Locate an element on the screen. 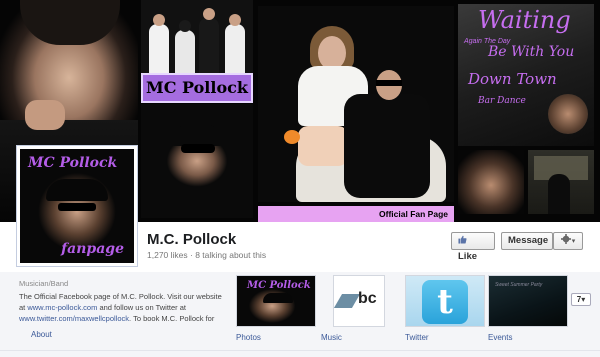 The image size is (600, 357). bottom-divider is located at coordinates (300, 353).